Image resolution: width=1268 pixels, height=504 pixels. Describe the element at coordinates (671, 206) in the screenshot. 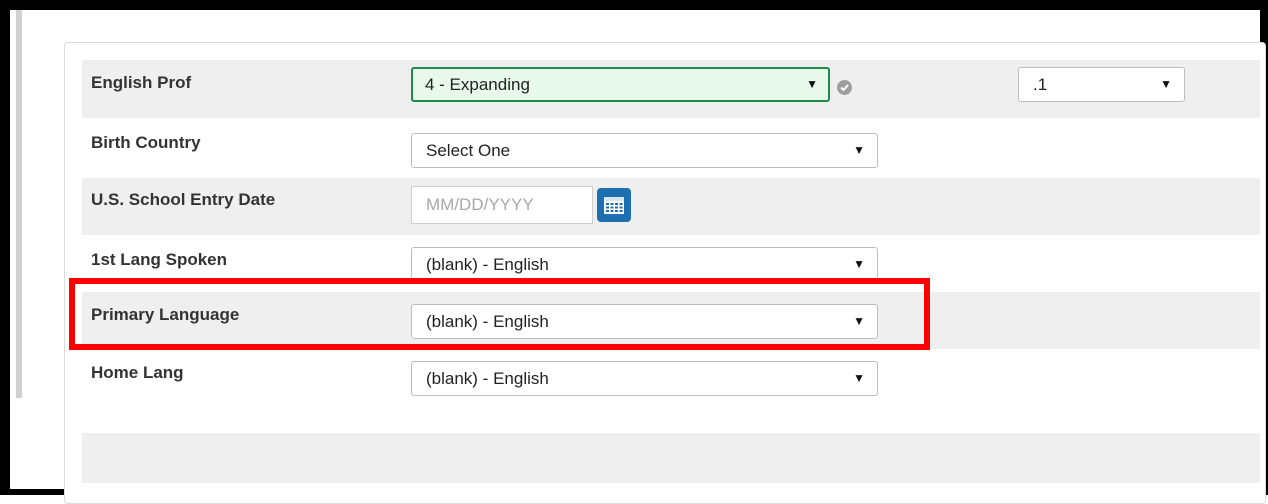

I see `row-us-school-entry-date: U.S. School Entry Date` at that location.